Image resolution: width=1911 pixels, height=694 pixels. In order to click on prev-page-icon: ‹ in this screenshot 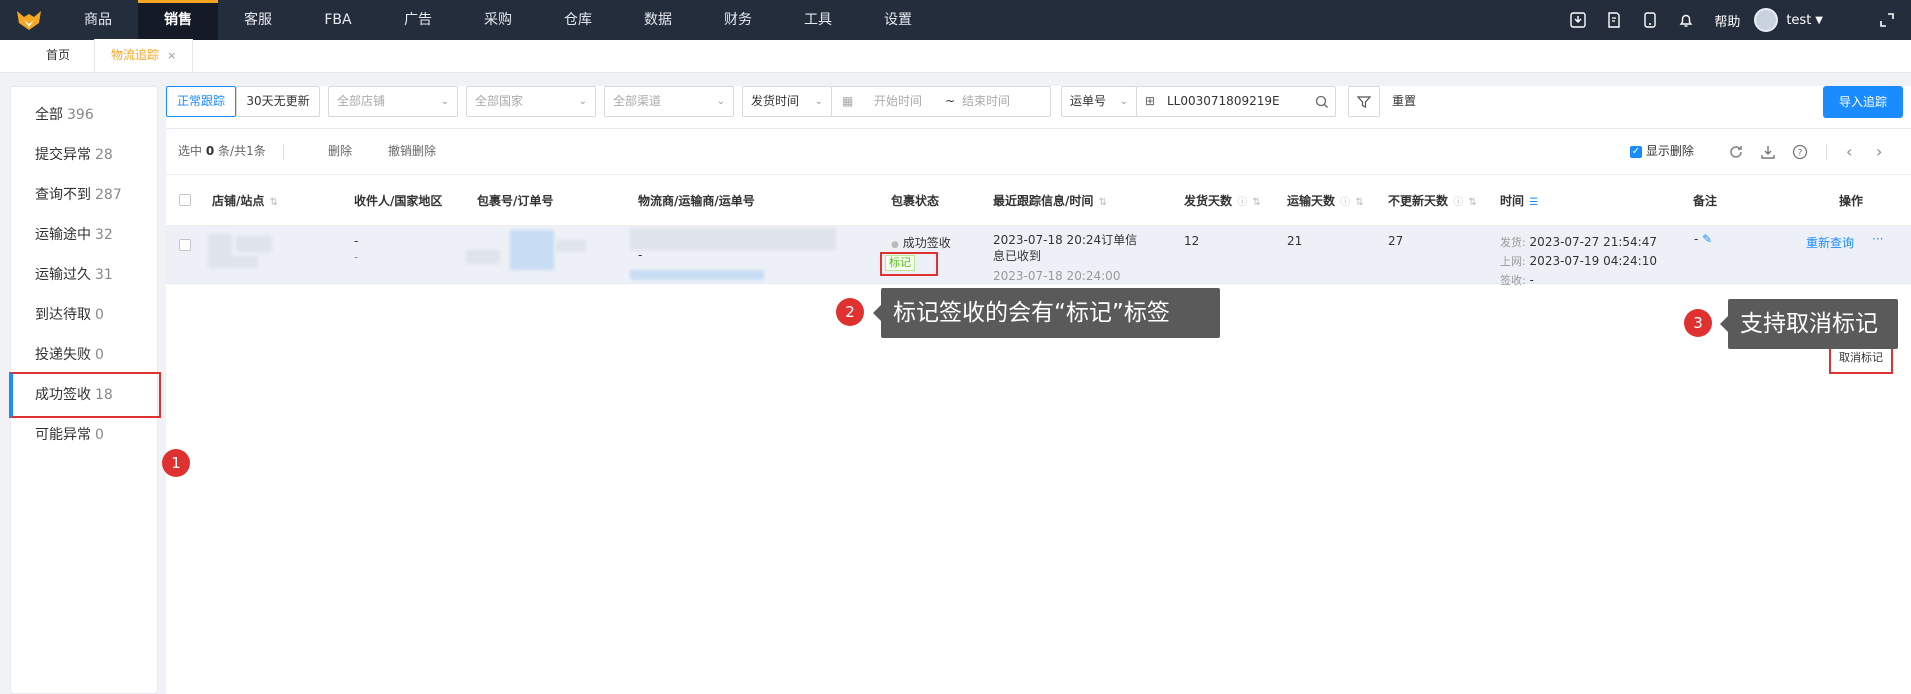, I will do `click(1849, 151)`.